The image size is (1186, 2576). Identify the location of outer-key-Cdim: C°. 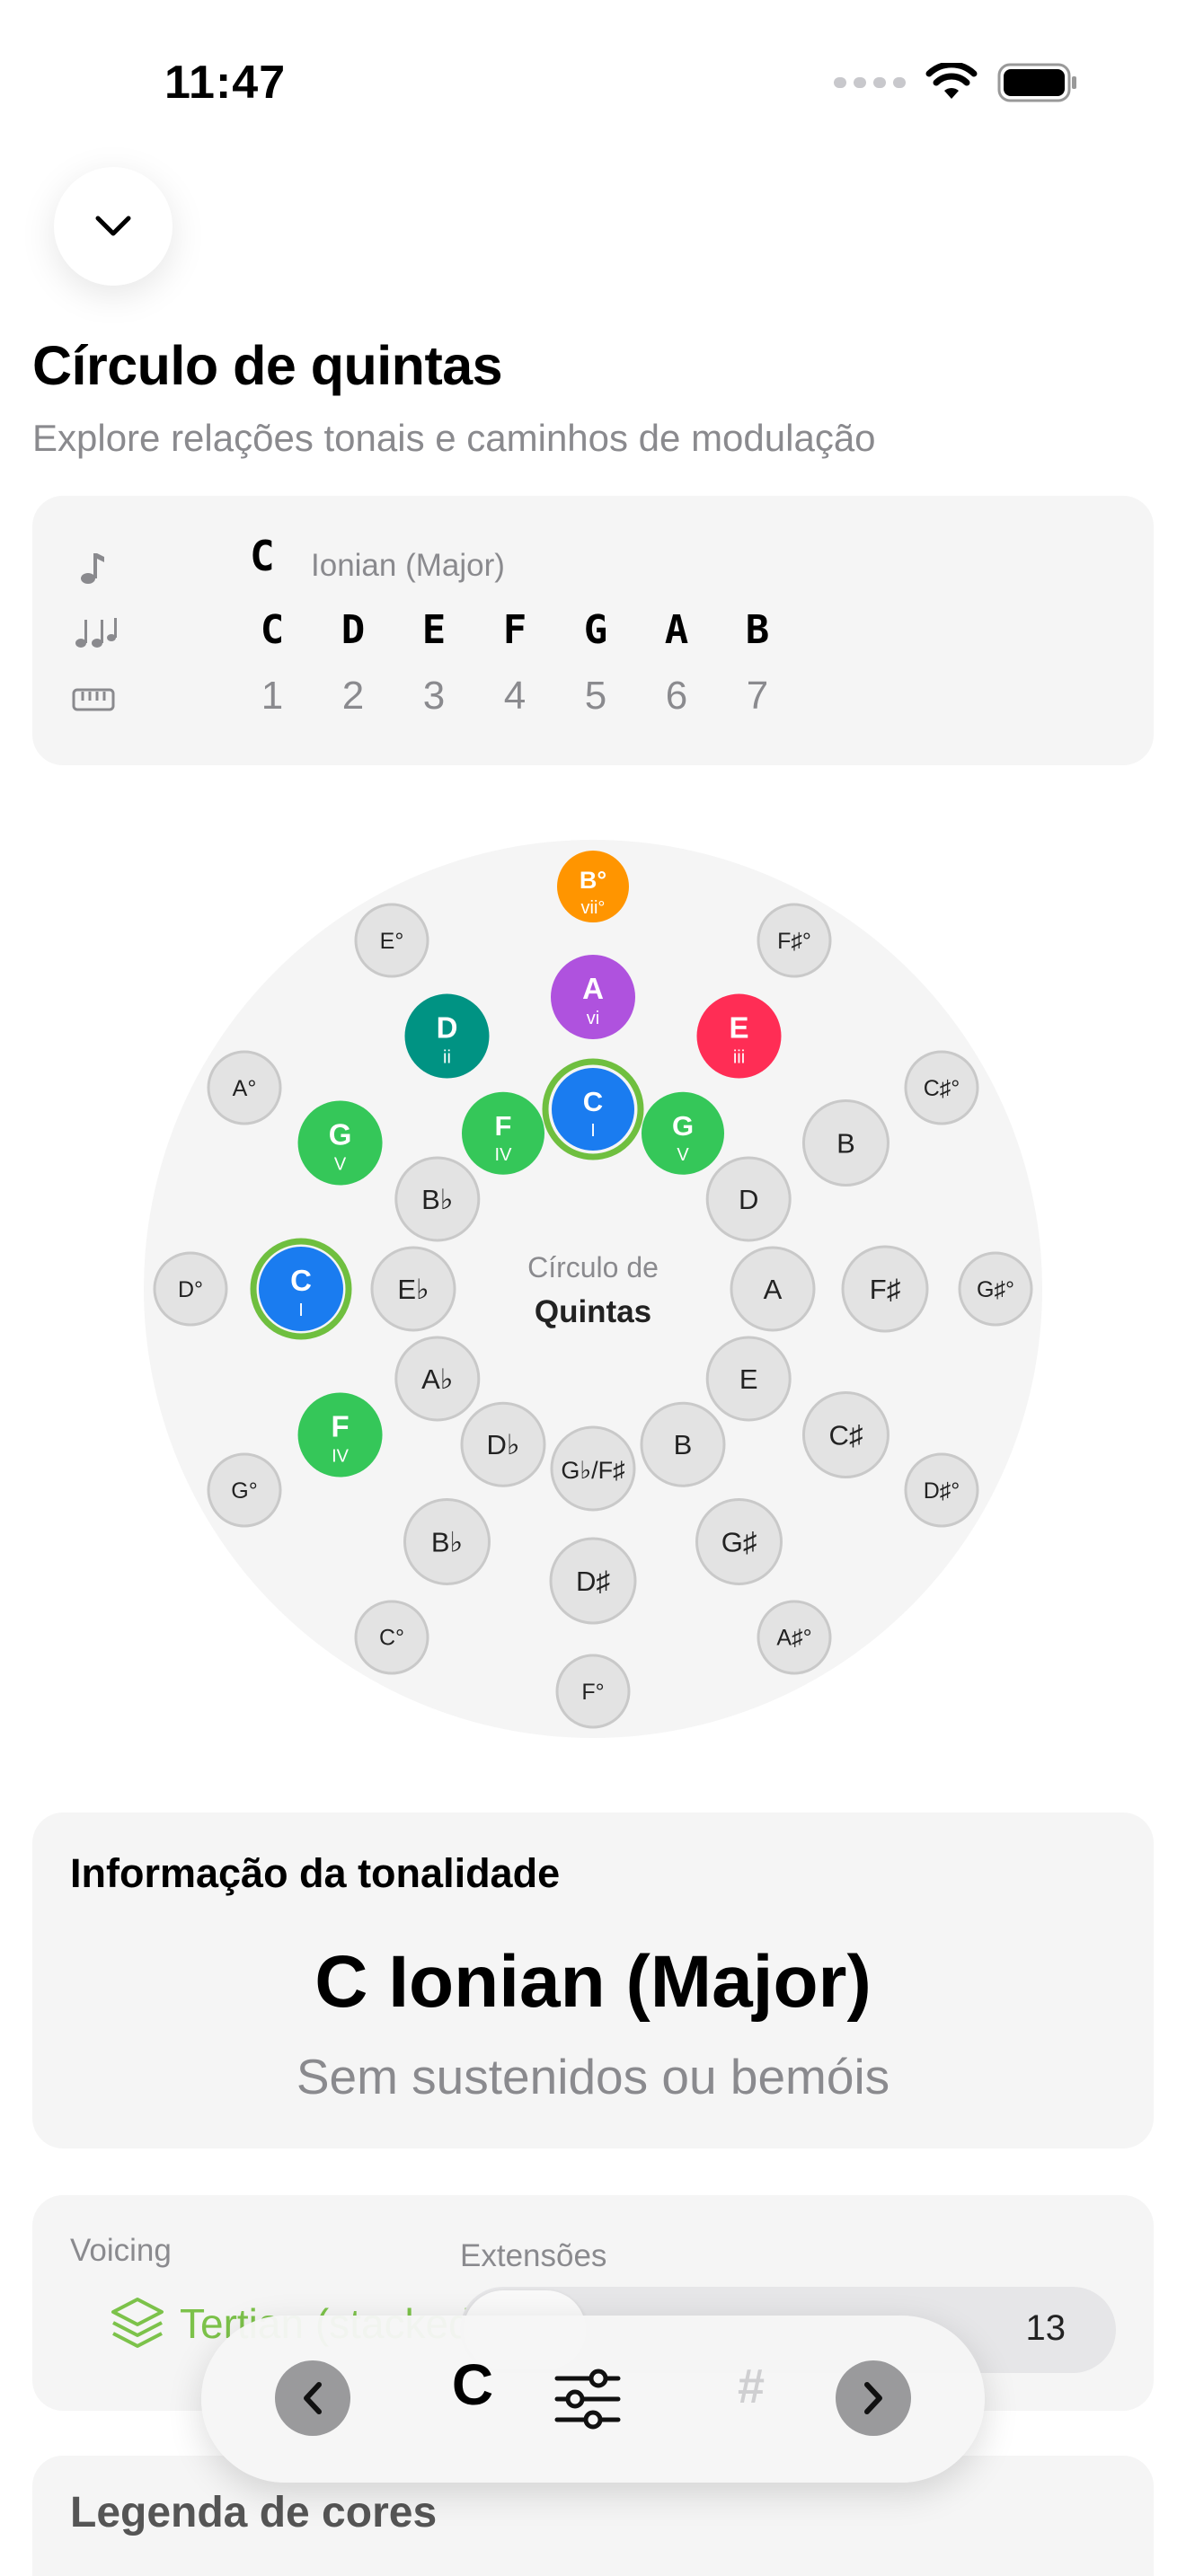
(391, 1637).